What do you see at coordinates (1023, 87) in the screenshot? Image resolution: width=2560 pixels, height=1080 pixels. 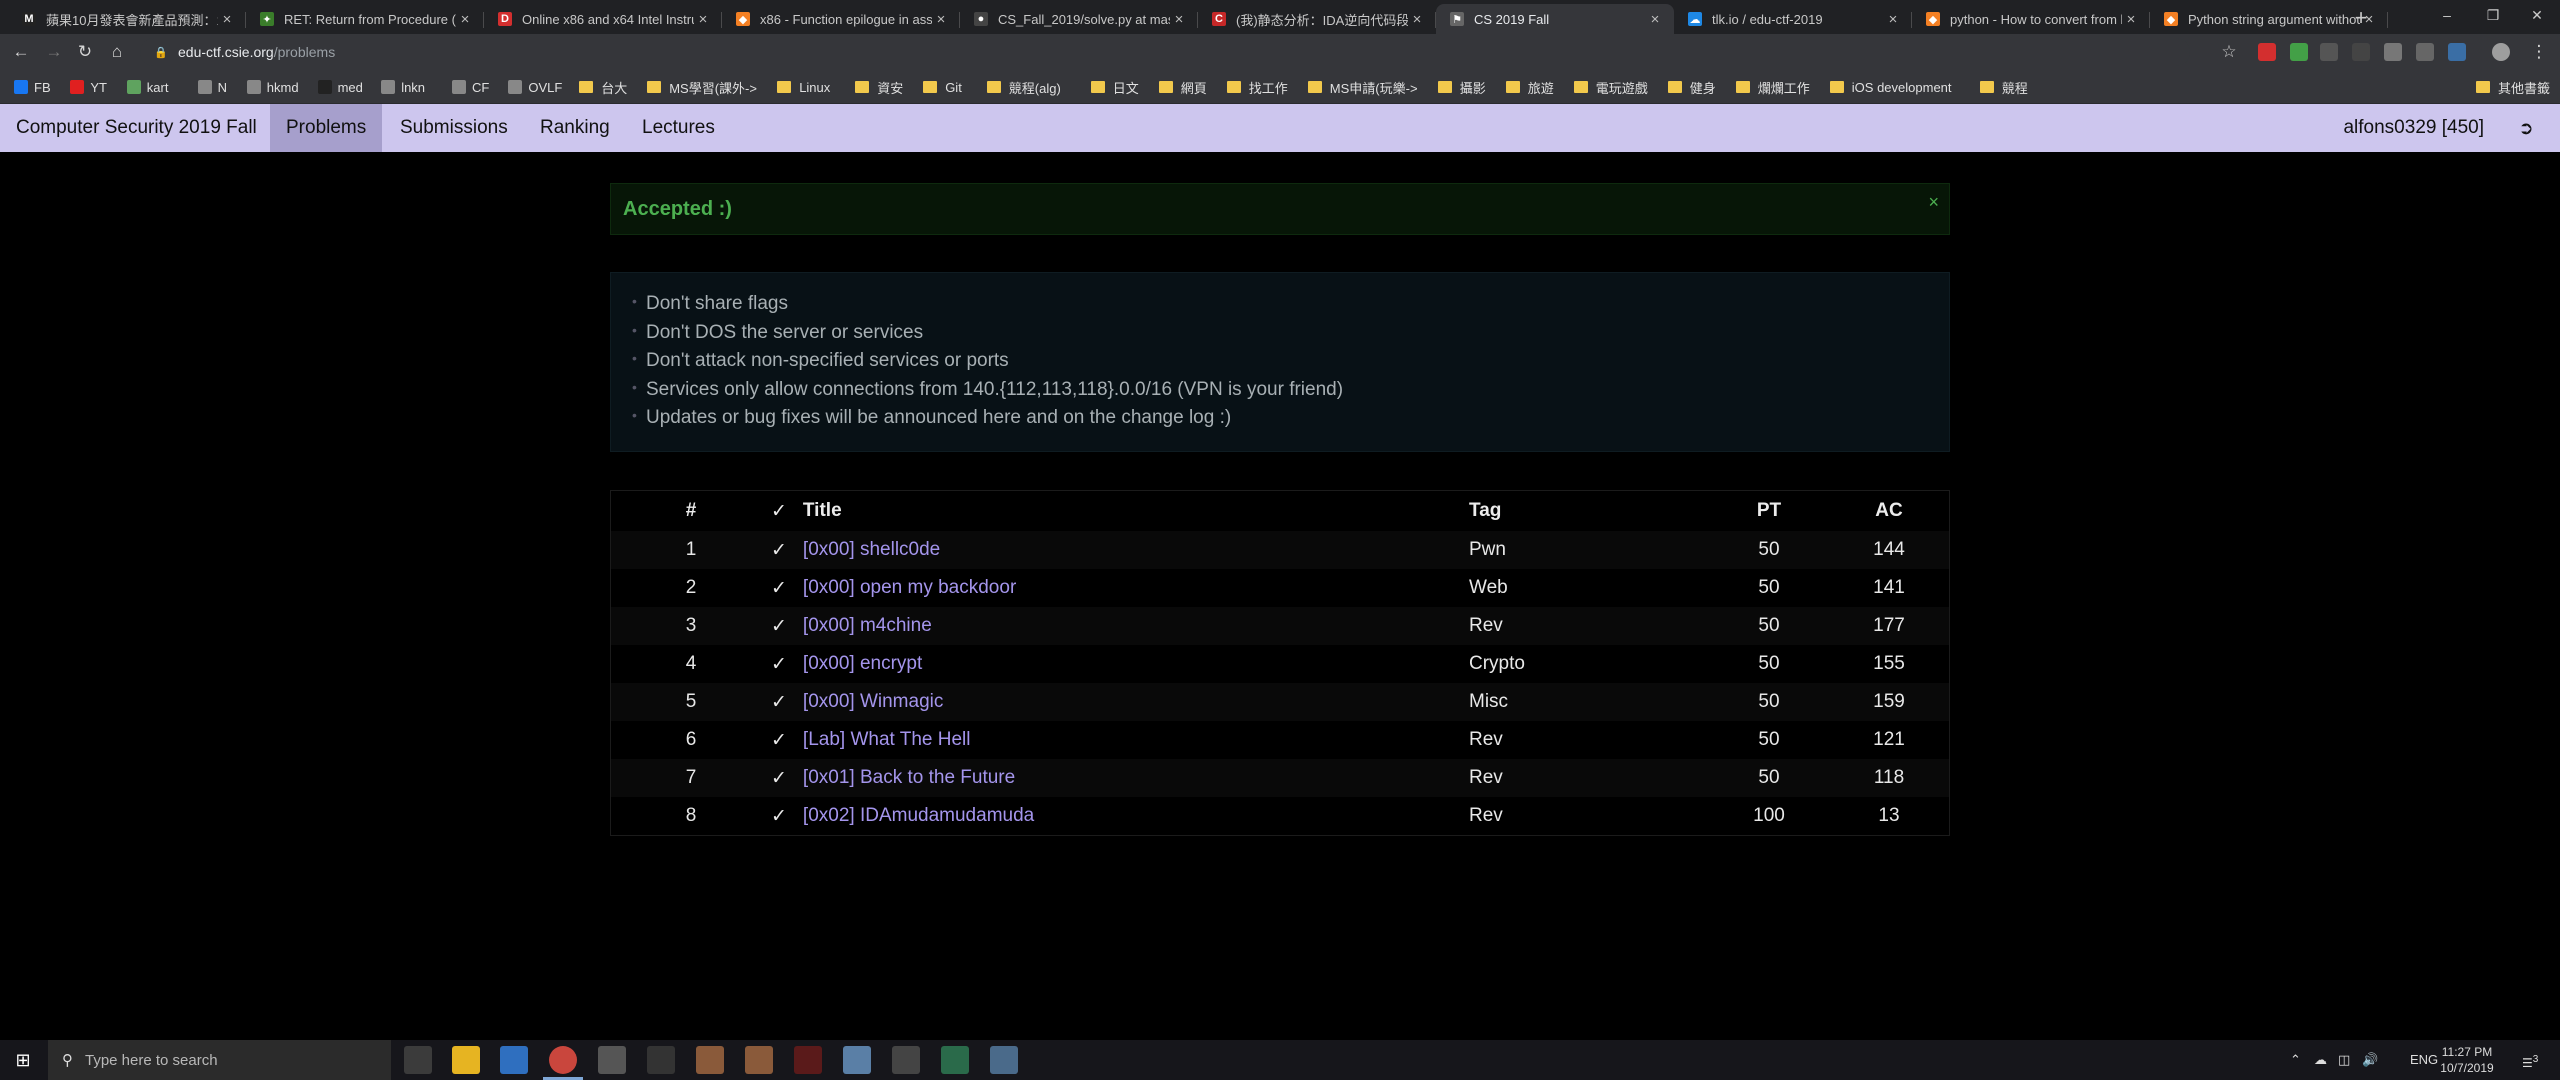 I see `bookmark-folder: 競程(alg)` at bounding box center [1023, 87].